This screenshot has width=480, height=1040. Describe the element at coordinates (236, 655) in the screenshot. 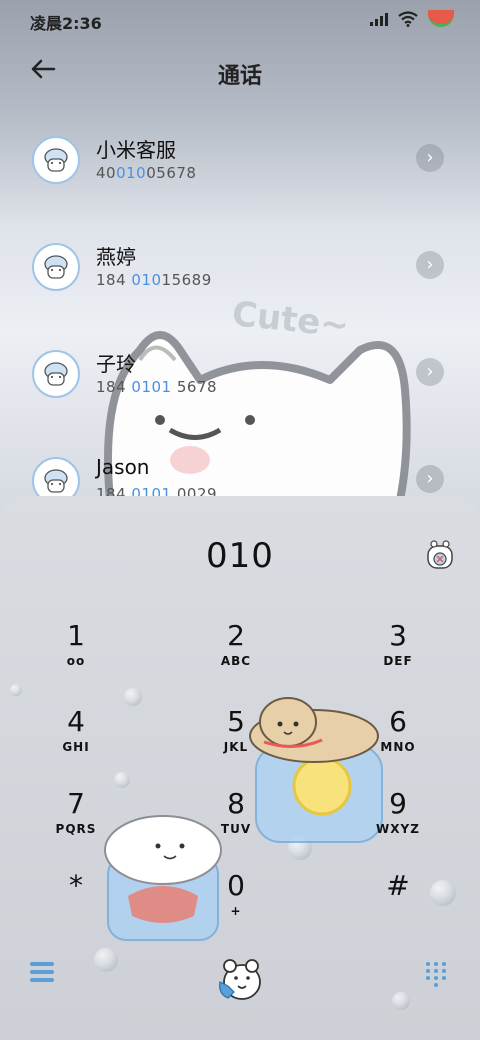

I see `dial-key-2: 2 ABC` at that location.